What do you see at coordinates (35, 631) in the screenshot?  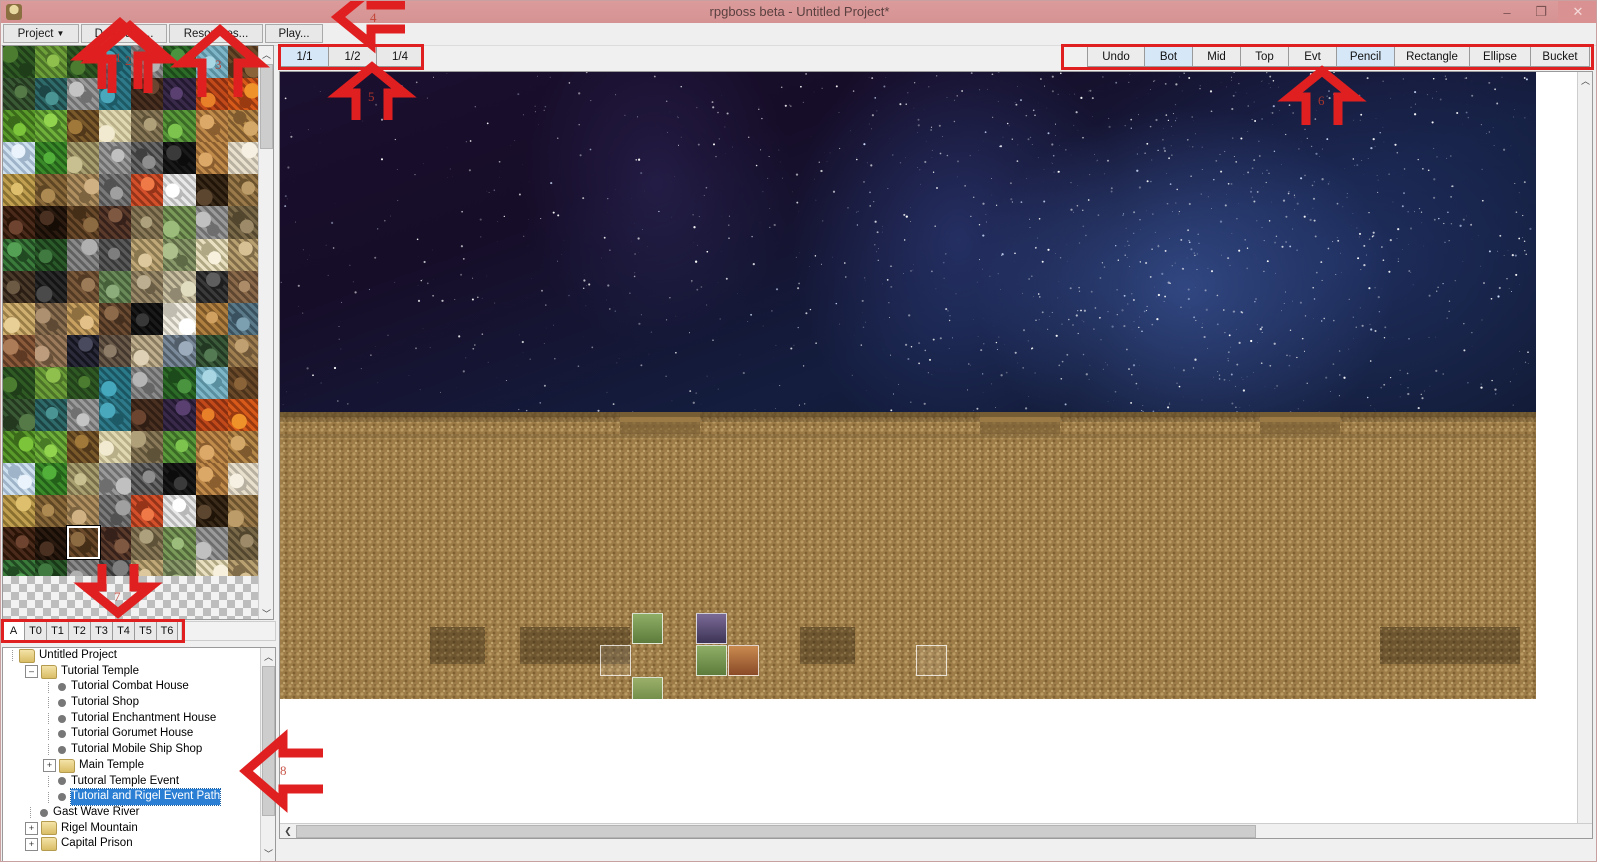 I see `tileset-tab-t0: T0` at bounding box center [35, 631].